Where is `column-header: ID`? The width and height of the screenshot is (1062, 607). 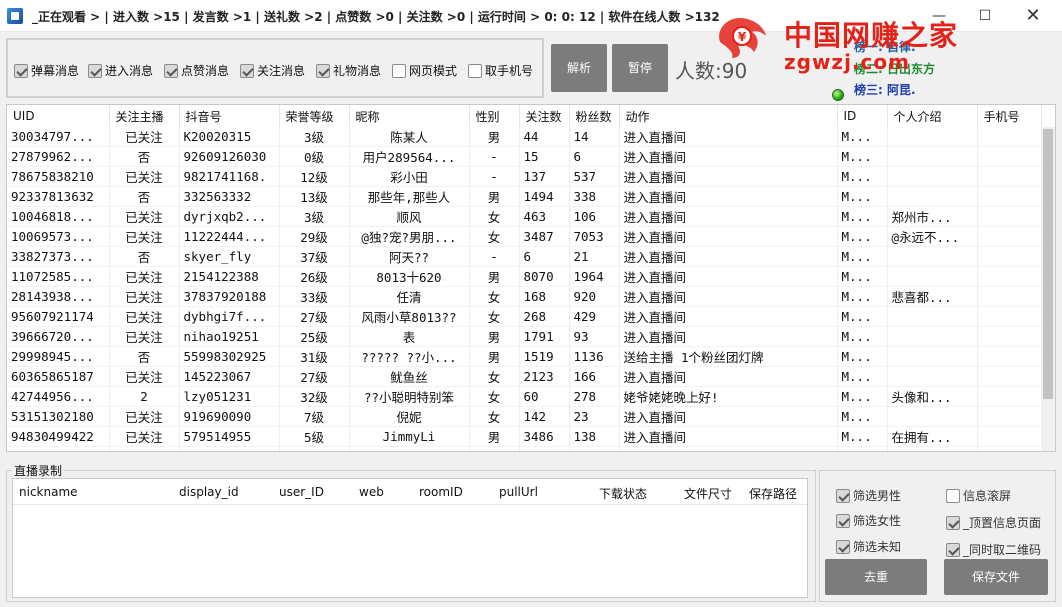 column-header: ID is located at coordinates (862, 116).